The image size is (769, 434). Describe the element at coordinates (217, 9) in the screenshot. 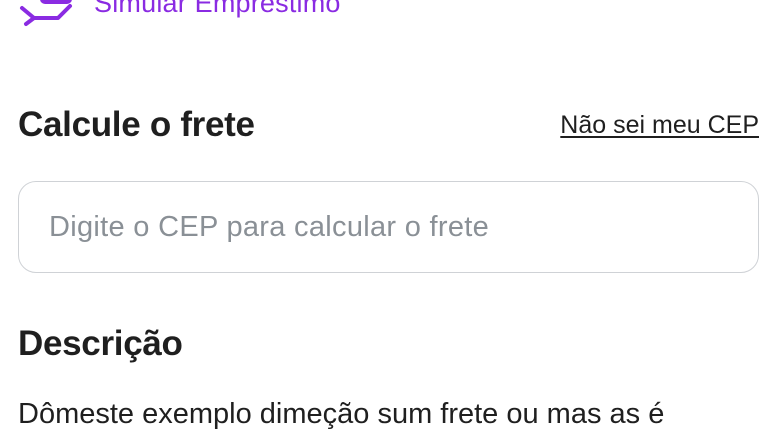

I see `simulate-loan-label: Simular Empréstimo` at that location.